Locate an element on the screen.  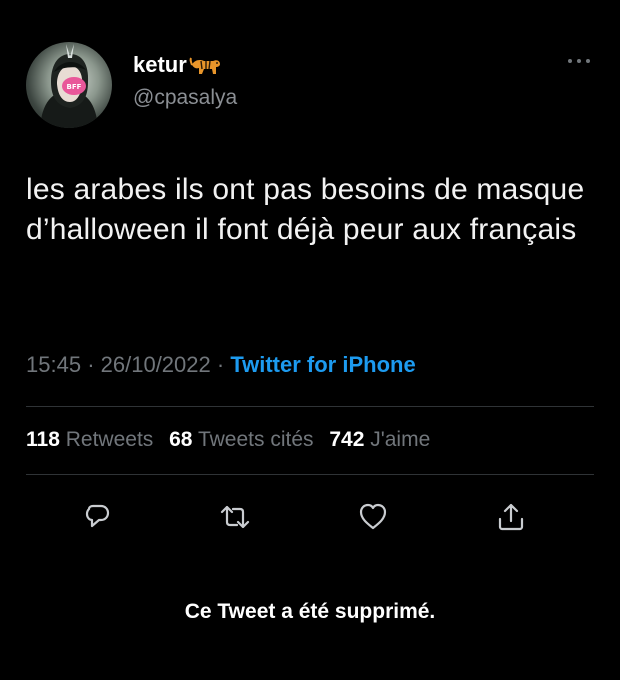
tweet-meta: 15:45 · 26/10/2022 · Twitter for iPhone is located at coordinates (221, 365).